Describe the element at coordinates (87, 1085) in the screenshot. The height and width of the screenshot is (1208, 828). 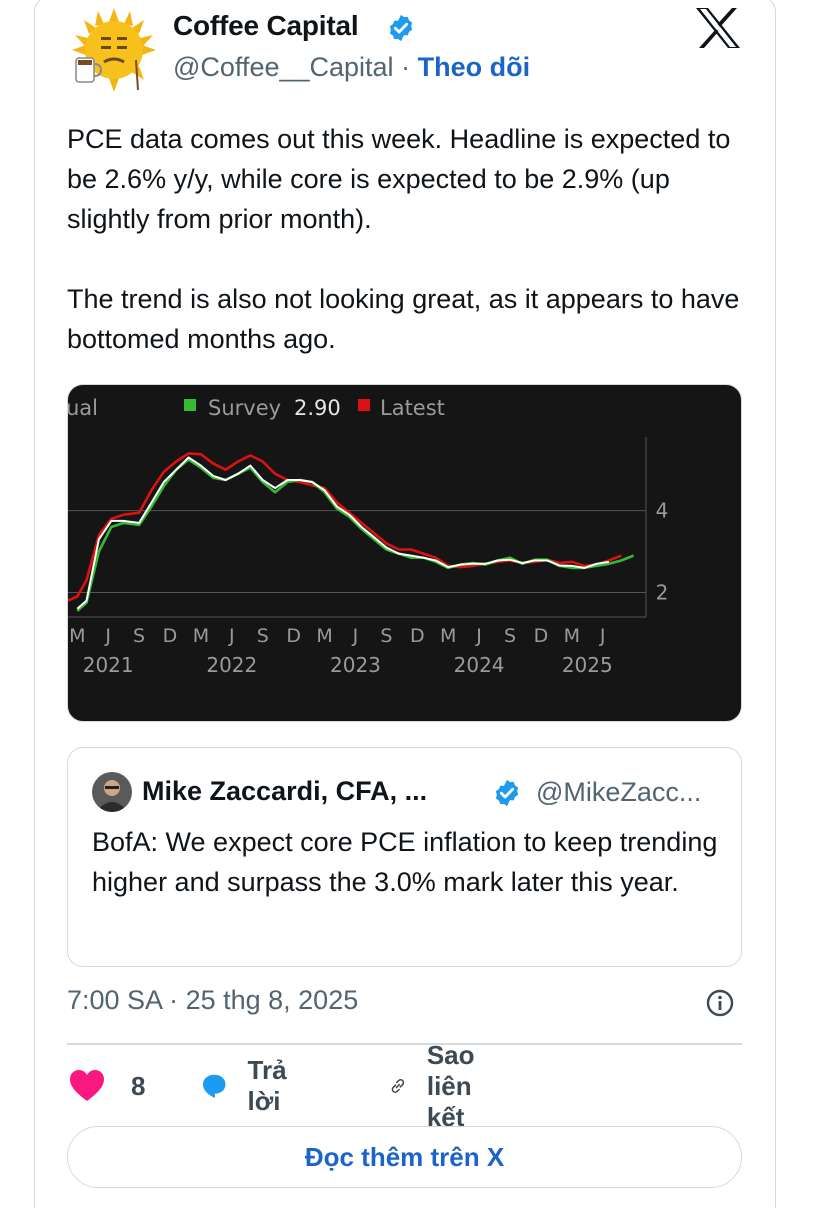
I see `heart-icon` at that location.